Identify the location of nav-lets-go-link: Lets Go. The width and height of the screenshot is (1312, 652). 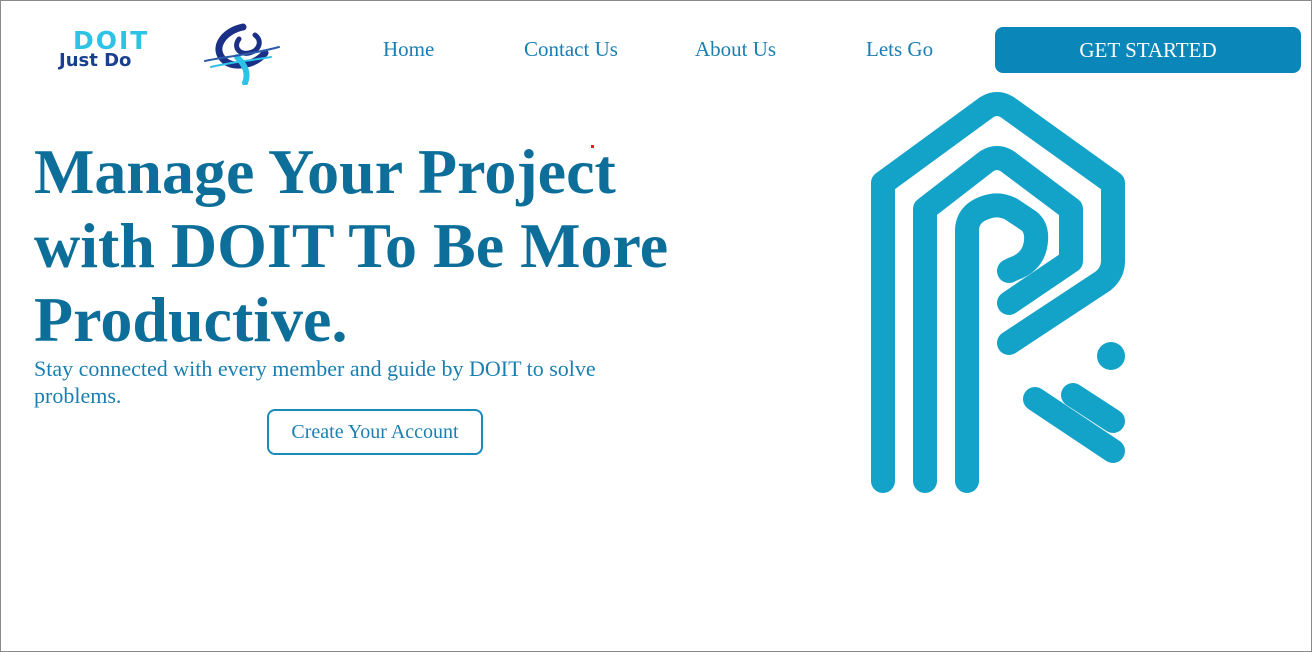
(899, 49).